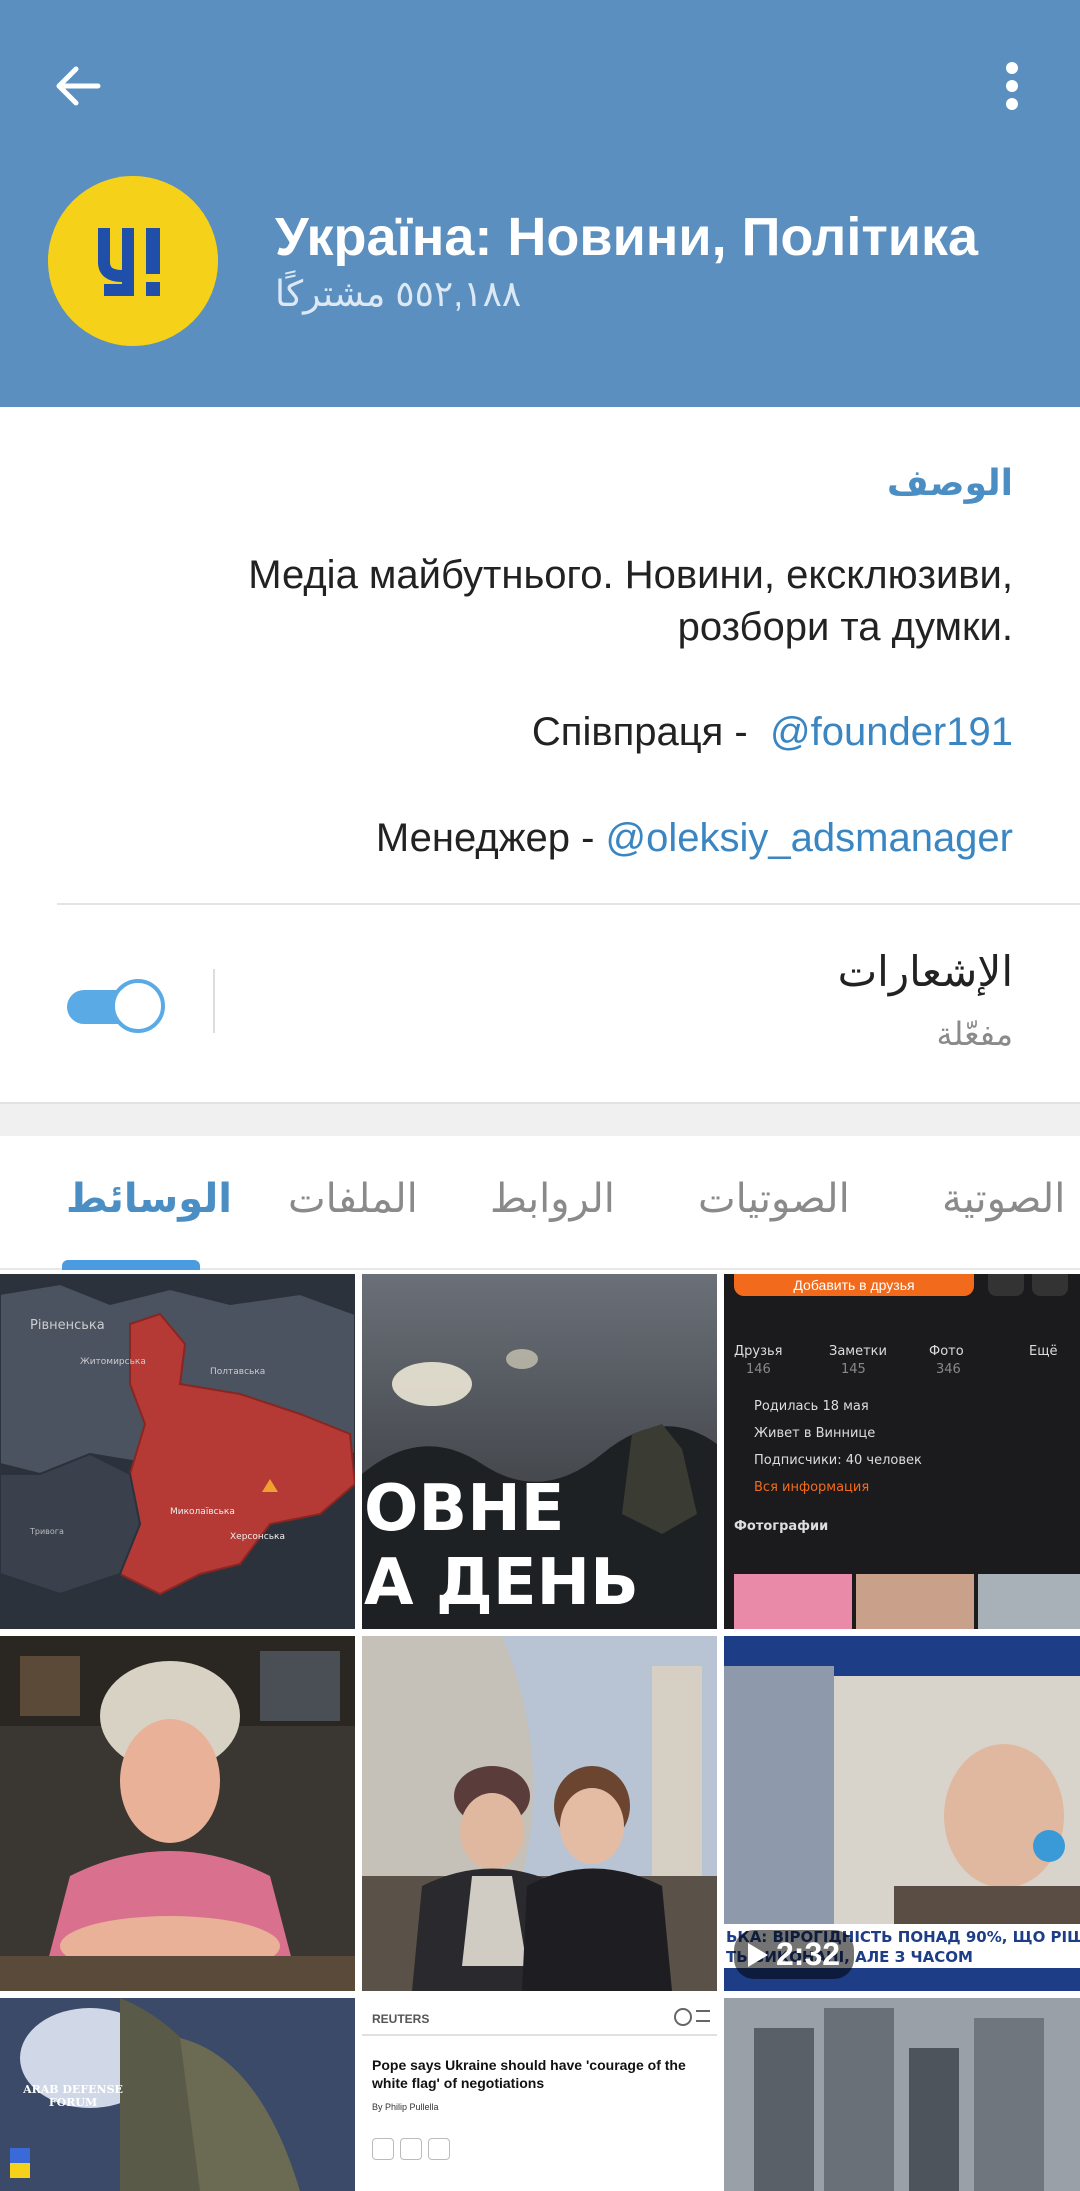 The width and height of the screenshot is (1080, 2191). I want to click on media-tabs: الوسائط الملفات الروابط الصوتيات الصوتية, so click(540, 1203).